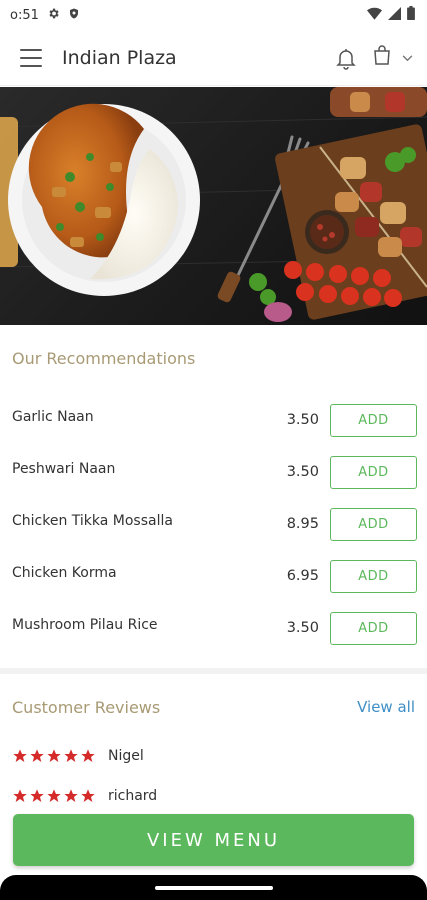 The height and width of the screenshot is (900, 427). What do you see at coordinates (104, 358) in the screenshot?
I see `recommendations-title: Our Recommendations` at bounding box center [104, 358].